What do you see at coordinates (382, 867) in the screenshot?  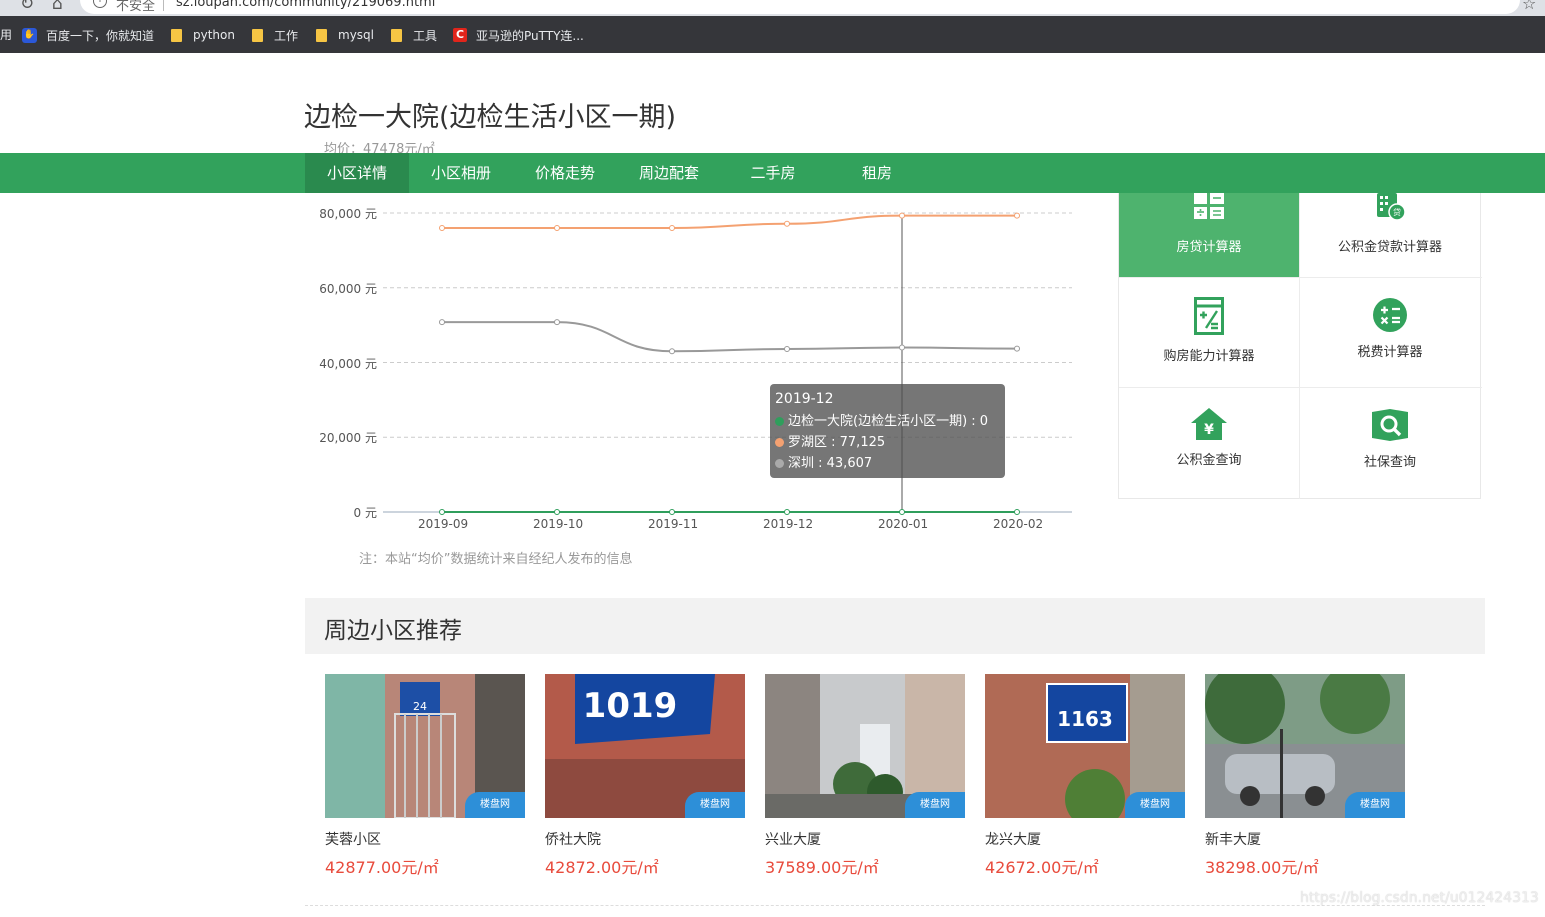 I see `community-price: 42877.00元/㎡` at bounding box center [382, 867].